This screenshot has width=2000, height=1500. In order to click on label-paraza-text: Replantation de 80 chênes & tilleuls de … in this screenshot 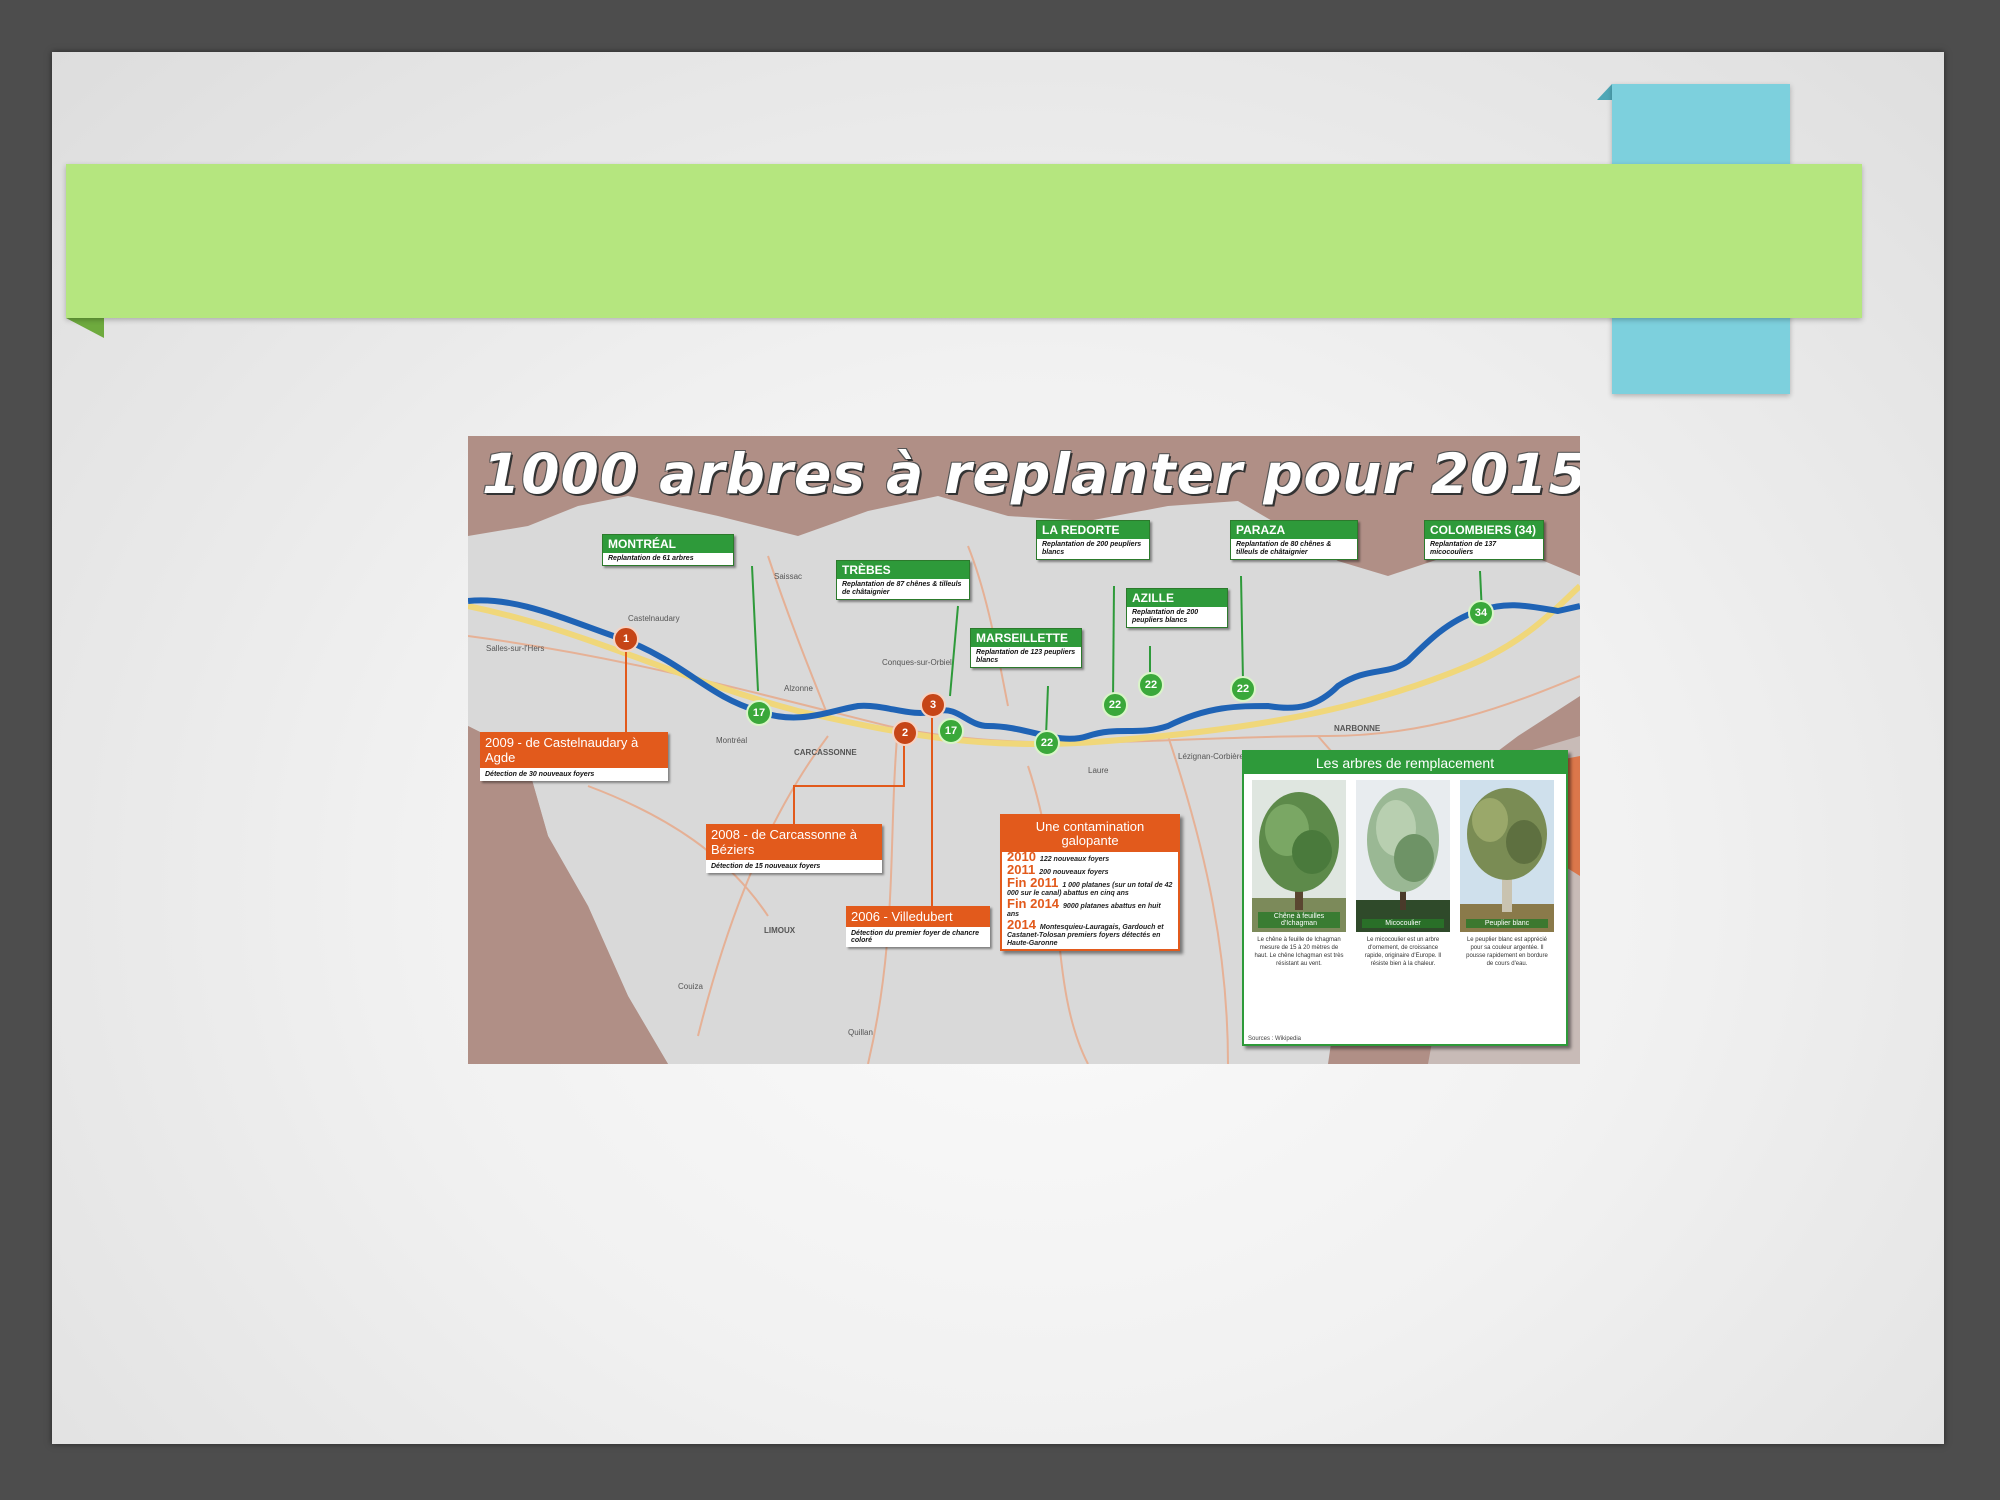, I will do `click(1284, 548)`.